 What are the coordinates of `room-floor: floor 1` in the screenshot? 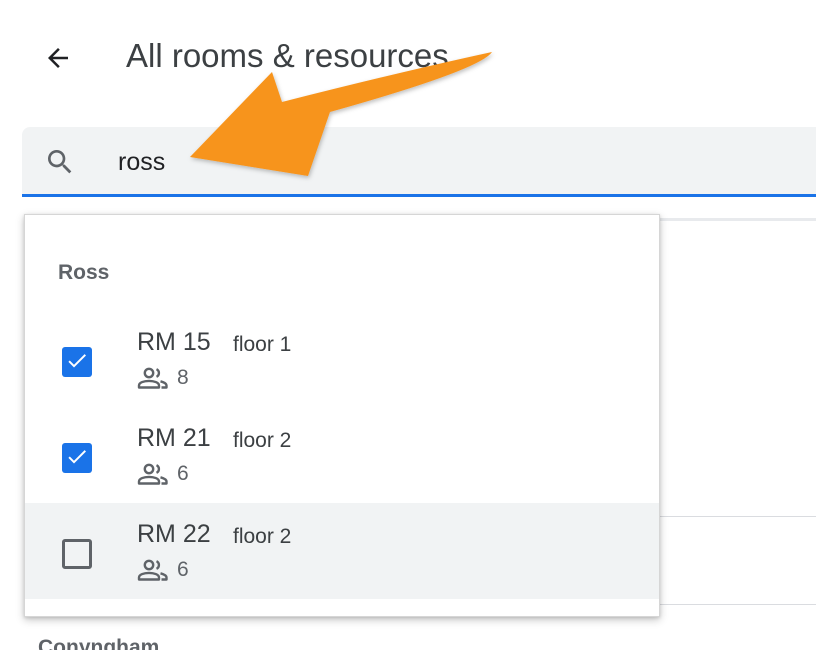 It's located at (262, 344).